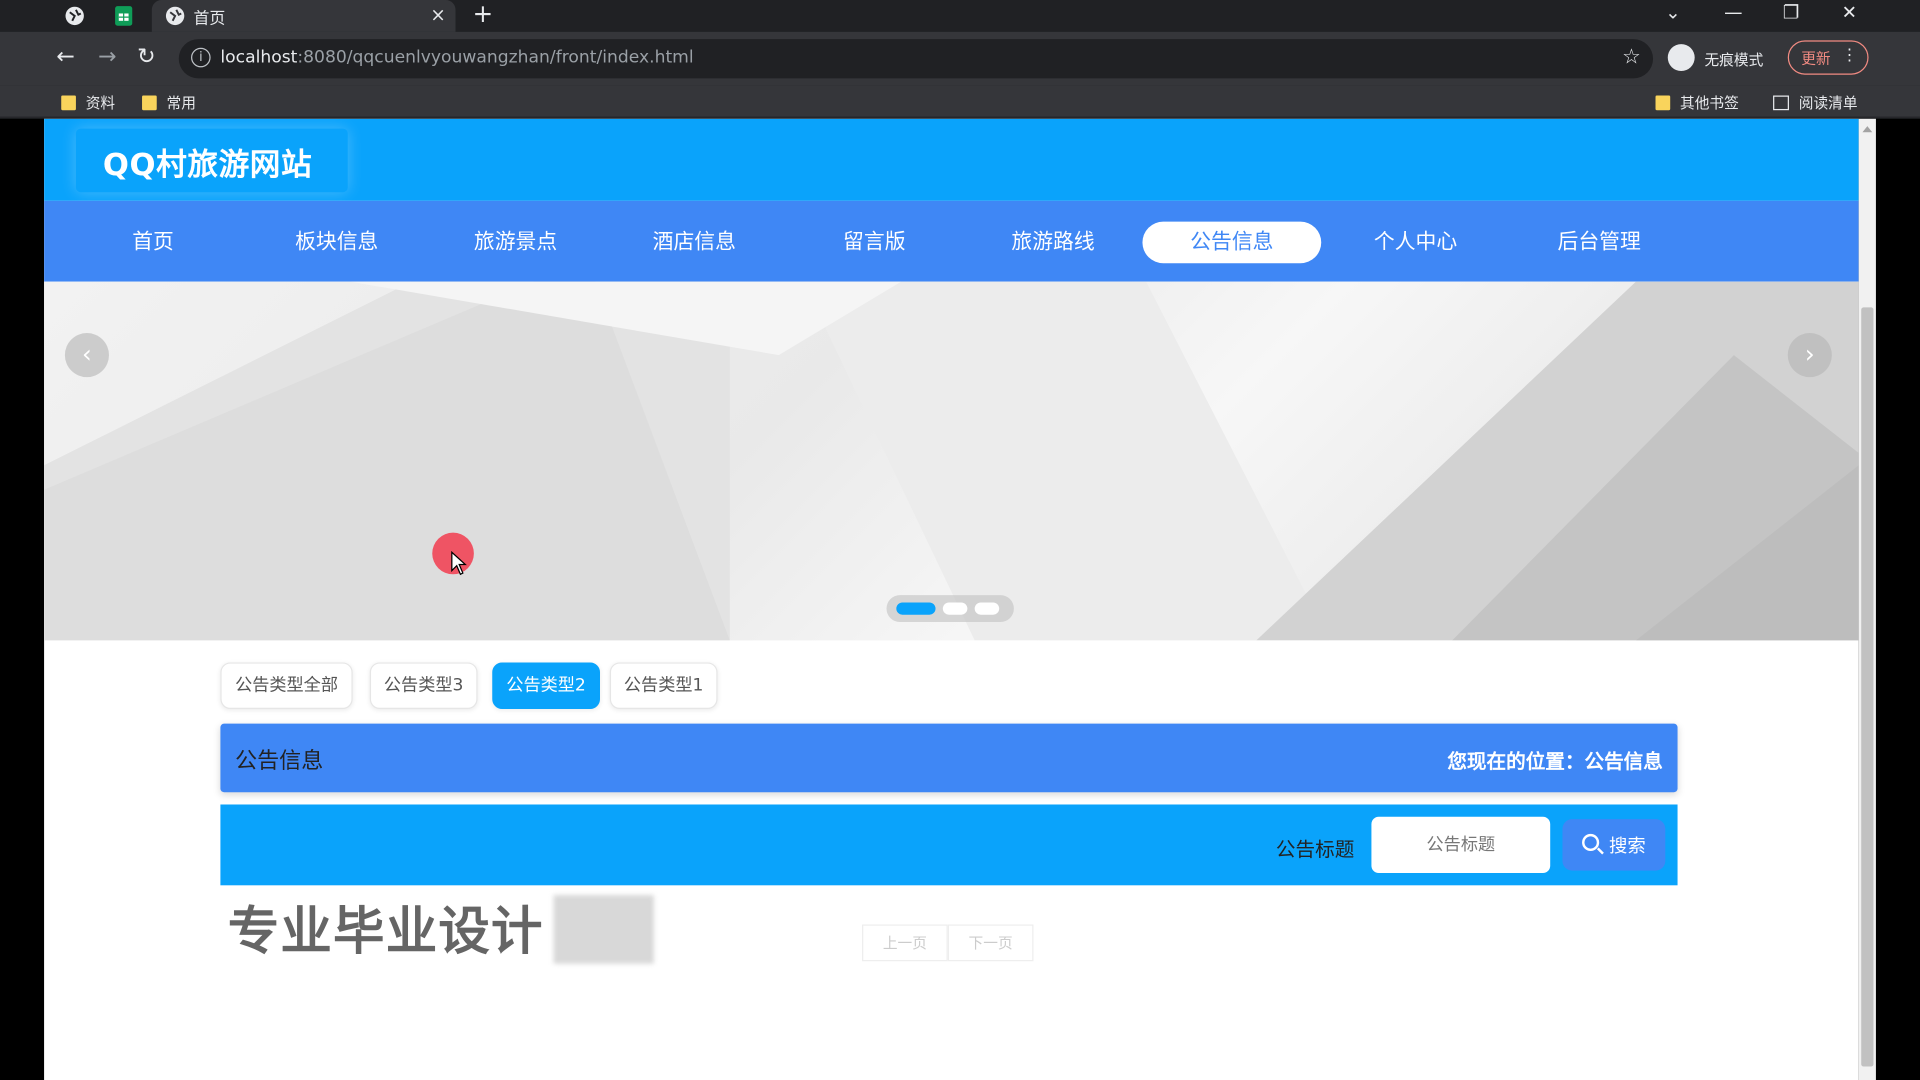 Image resolution: width=1920 pixels, height=1080 pixels. What do you see at coordinates (1816, 59) in the screenshot?
I see `update-label: 更新` at bounding box center [1816, 59].